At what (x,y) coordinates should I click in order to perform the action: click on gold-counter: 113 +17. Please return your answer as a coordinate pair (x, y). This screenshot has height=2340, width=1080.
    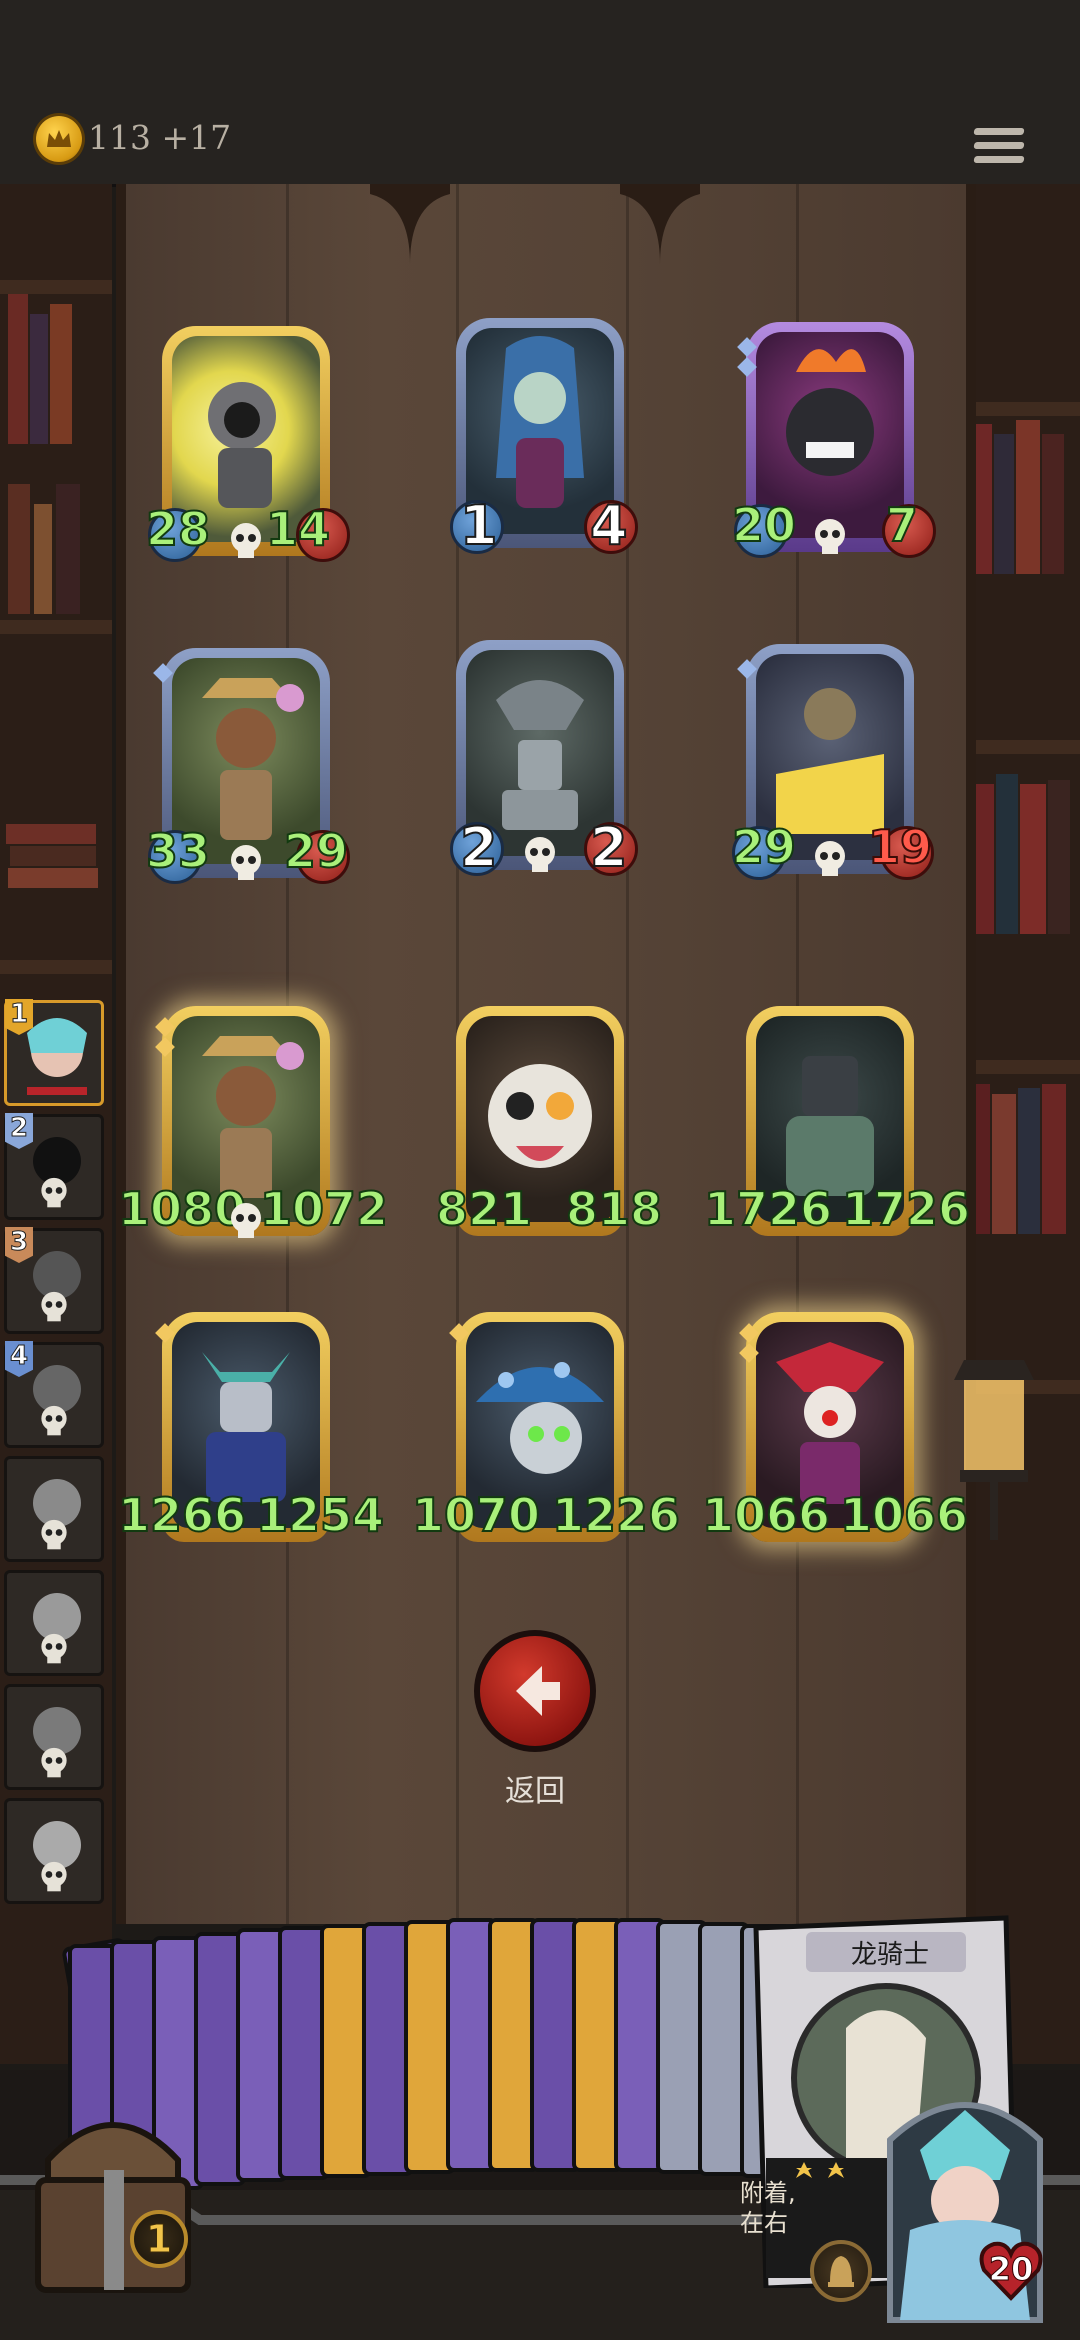
    Looking at the image, I should click on (159, 137).